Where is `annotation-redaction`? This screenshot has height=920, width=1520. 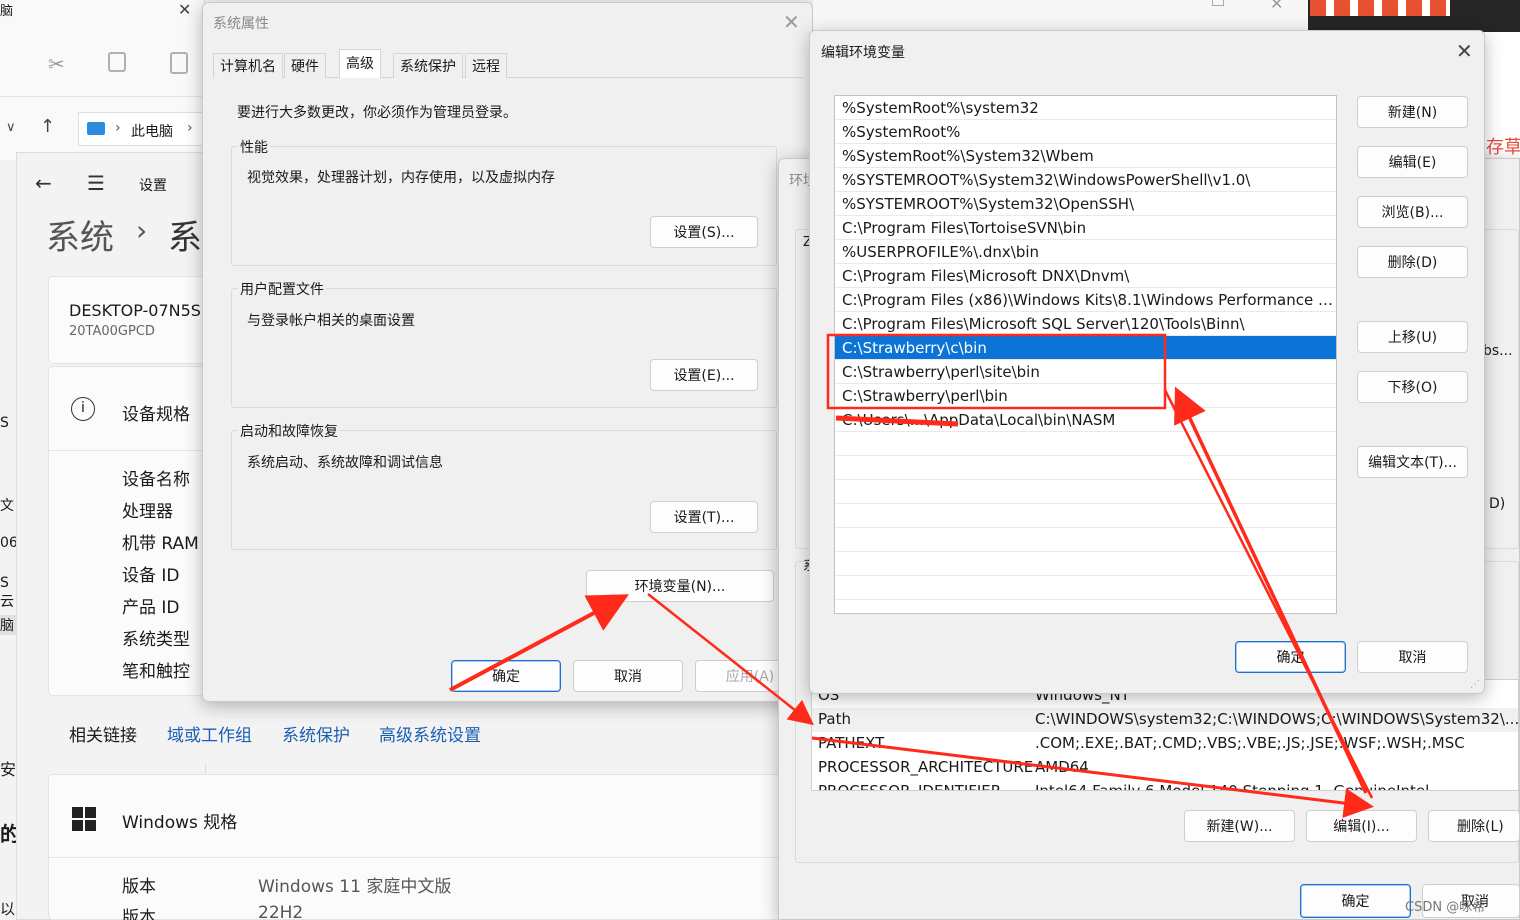
annotation-redaction is located at coordinates (897, 421).